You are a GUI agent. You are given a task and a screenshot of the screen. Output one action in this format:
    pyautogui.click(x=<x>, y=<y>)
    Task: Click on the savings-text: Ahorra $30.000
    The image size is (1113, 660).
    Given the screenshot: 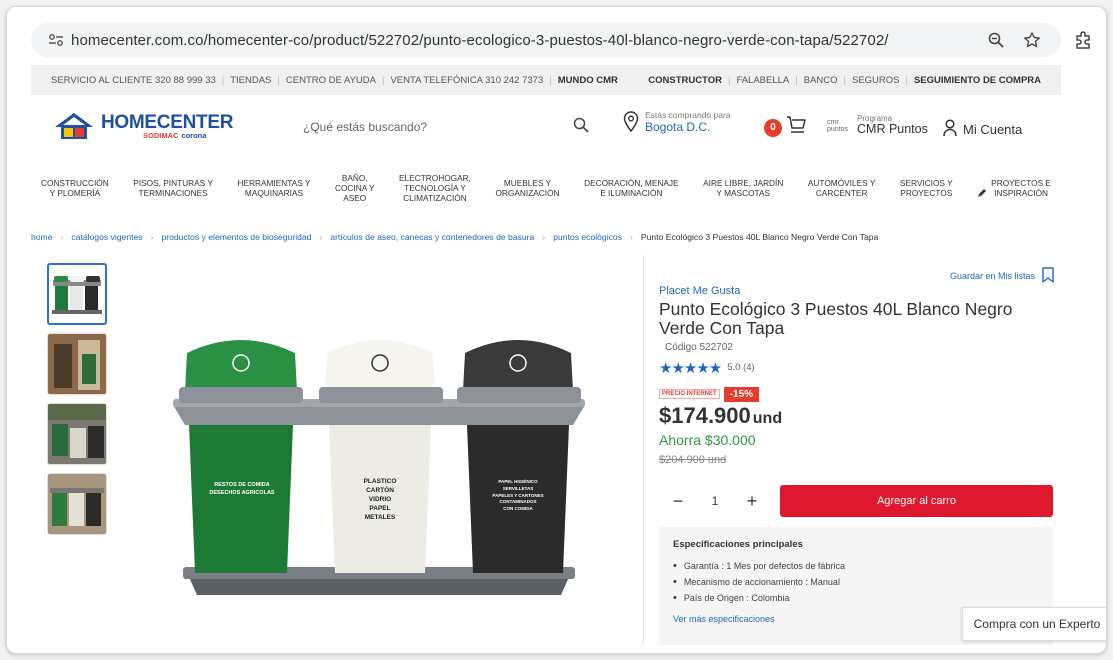 What is the action you would take?
    pyautogui.click(x=707, y=439)
    